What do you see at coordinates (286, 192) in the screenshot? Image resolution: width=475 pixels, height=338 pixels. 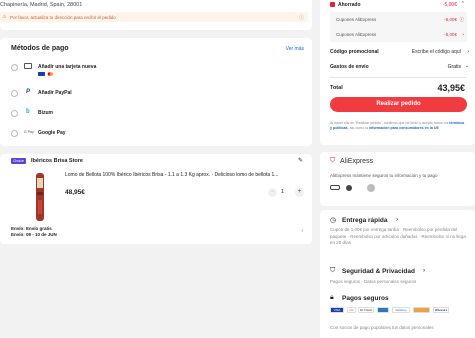 I see `quantity-stepper: − 1 +` at bounding box center [286, 192].